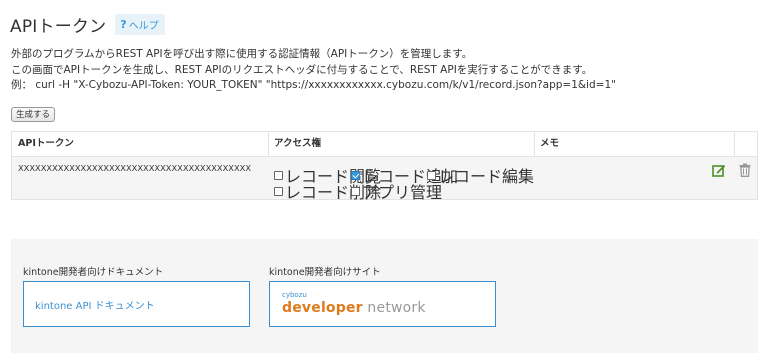 Image resolution: width=768 pixels, height=362 pixels. I want to click on generate-button: 生成する, so click(33, 114).